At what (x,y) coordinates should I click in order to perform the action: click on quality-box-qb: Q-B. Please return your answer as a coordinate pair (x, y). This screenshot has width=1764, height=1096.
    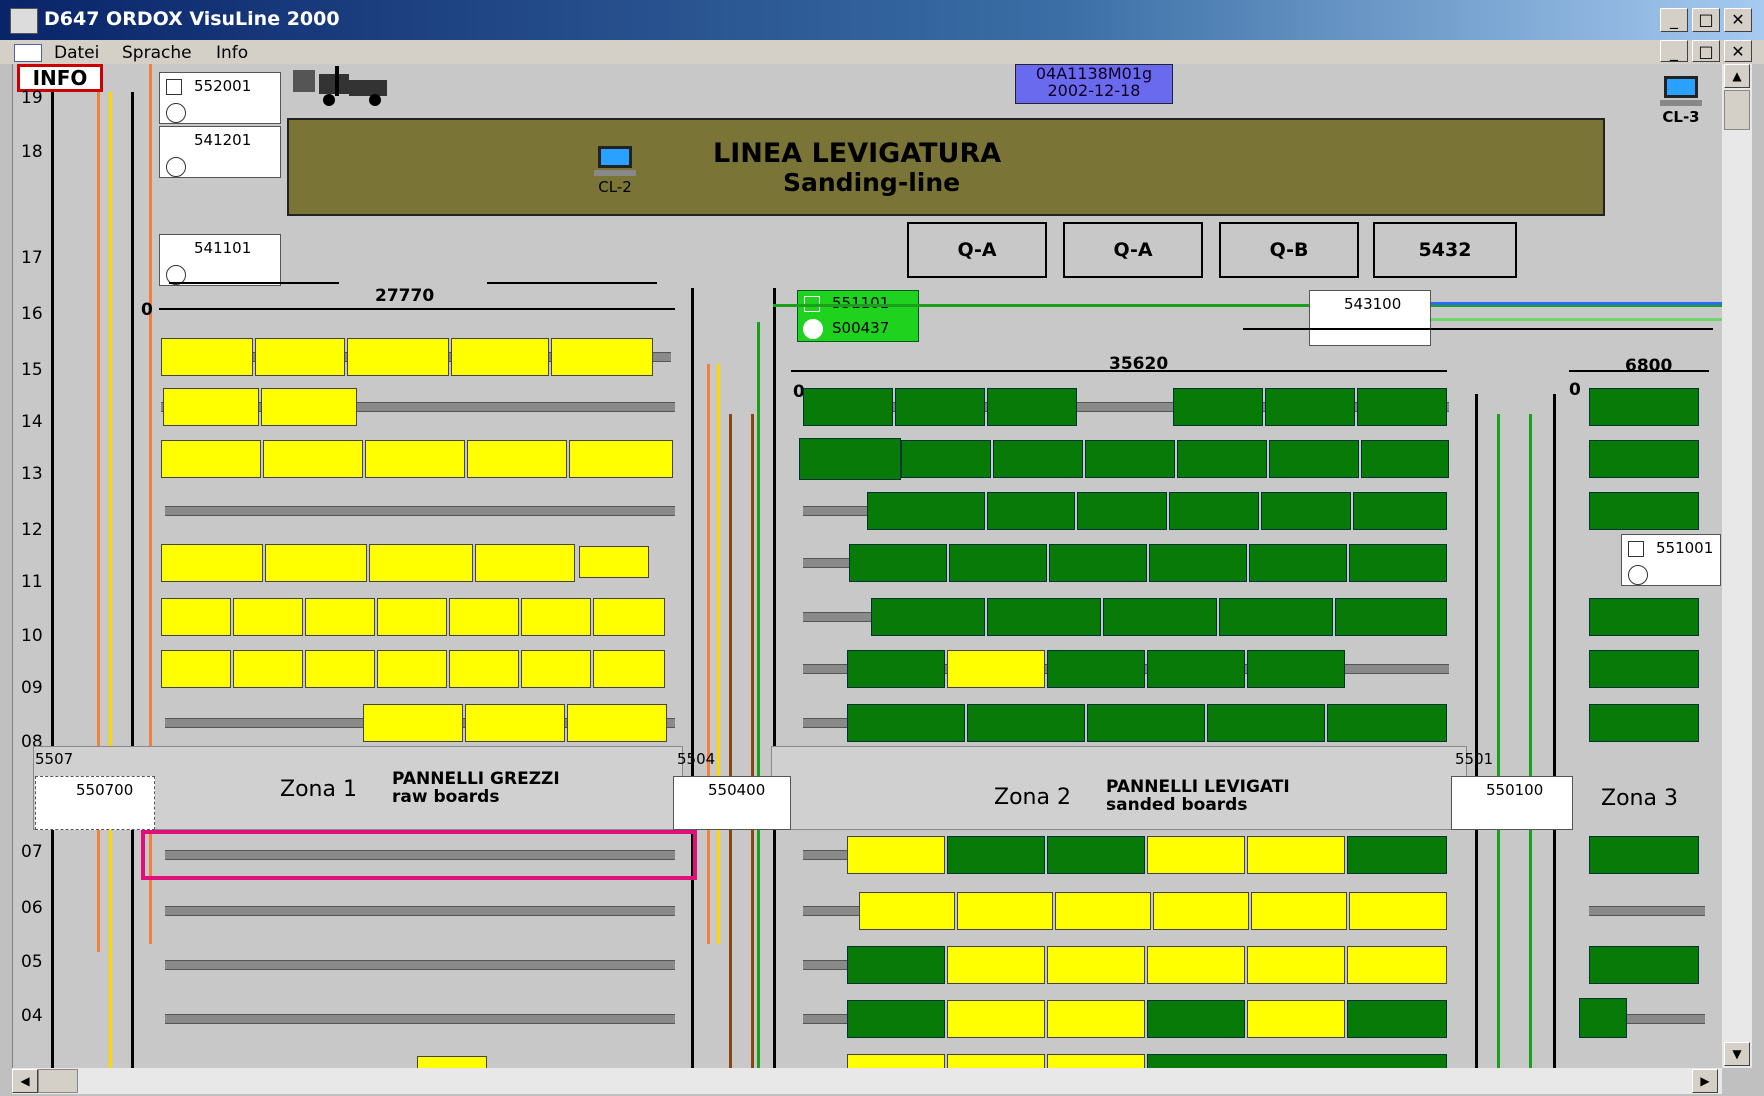
    Looking at the image, I should click on (1289, 250).